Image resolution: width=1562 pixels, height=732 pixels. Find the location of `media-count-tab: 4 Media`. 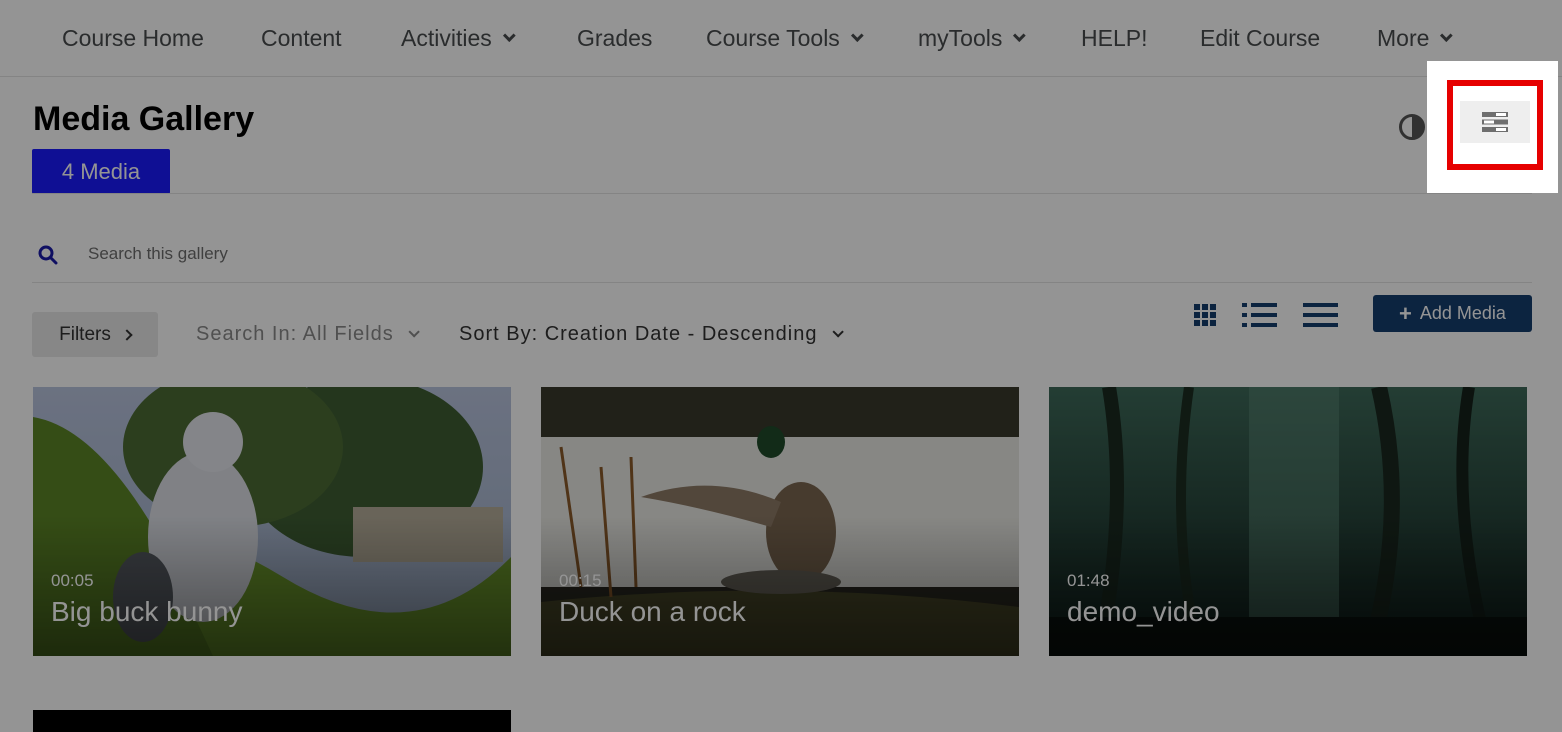

media-count-tab: 4 Media is located at coordinates (101, 171).